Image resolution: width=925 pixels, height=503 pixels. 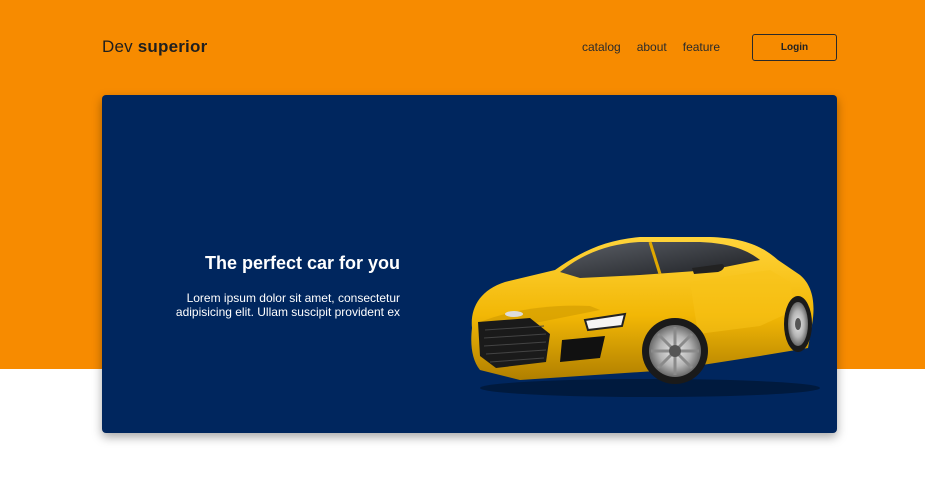 What do you see at coordinates (120, 46) in the screenshot?
I see `logo-regular-text: Dev` at bounding box center [120, 46].